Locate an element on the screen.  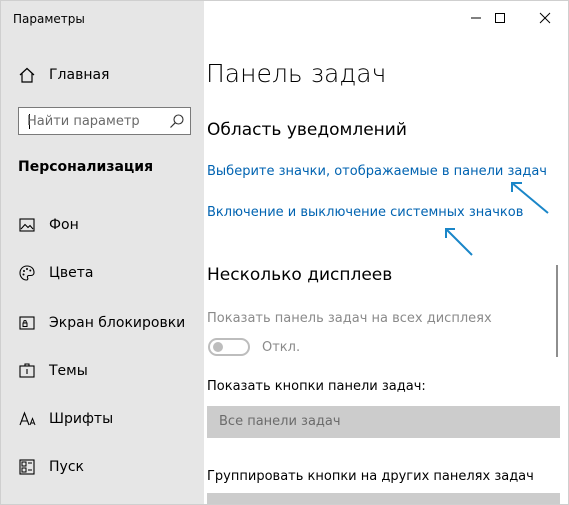
close-button is located at coordinates (545, 18).